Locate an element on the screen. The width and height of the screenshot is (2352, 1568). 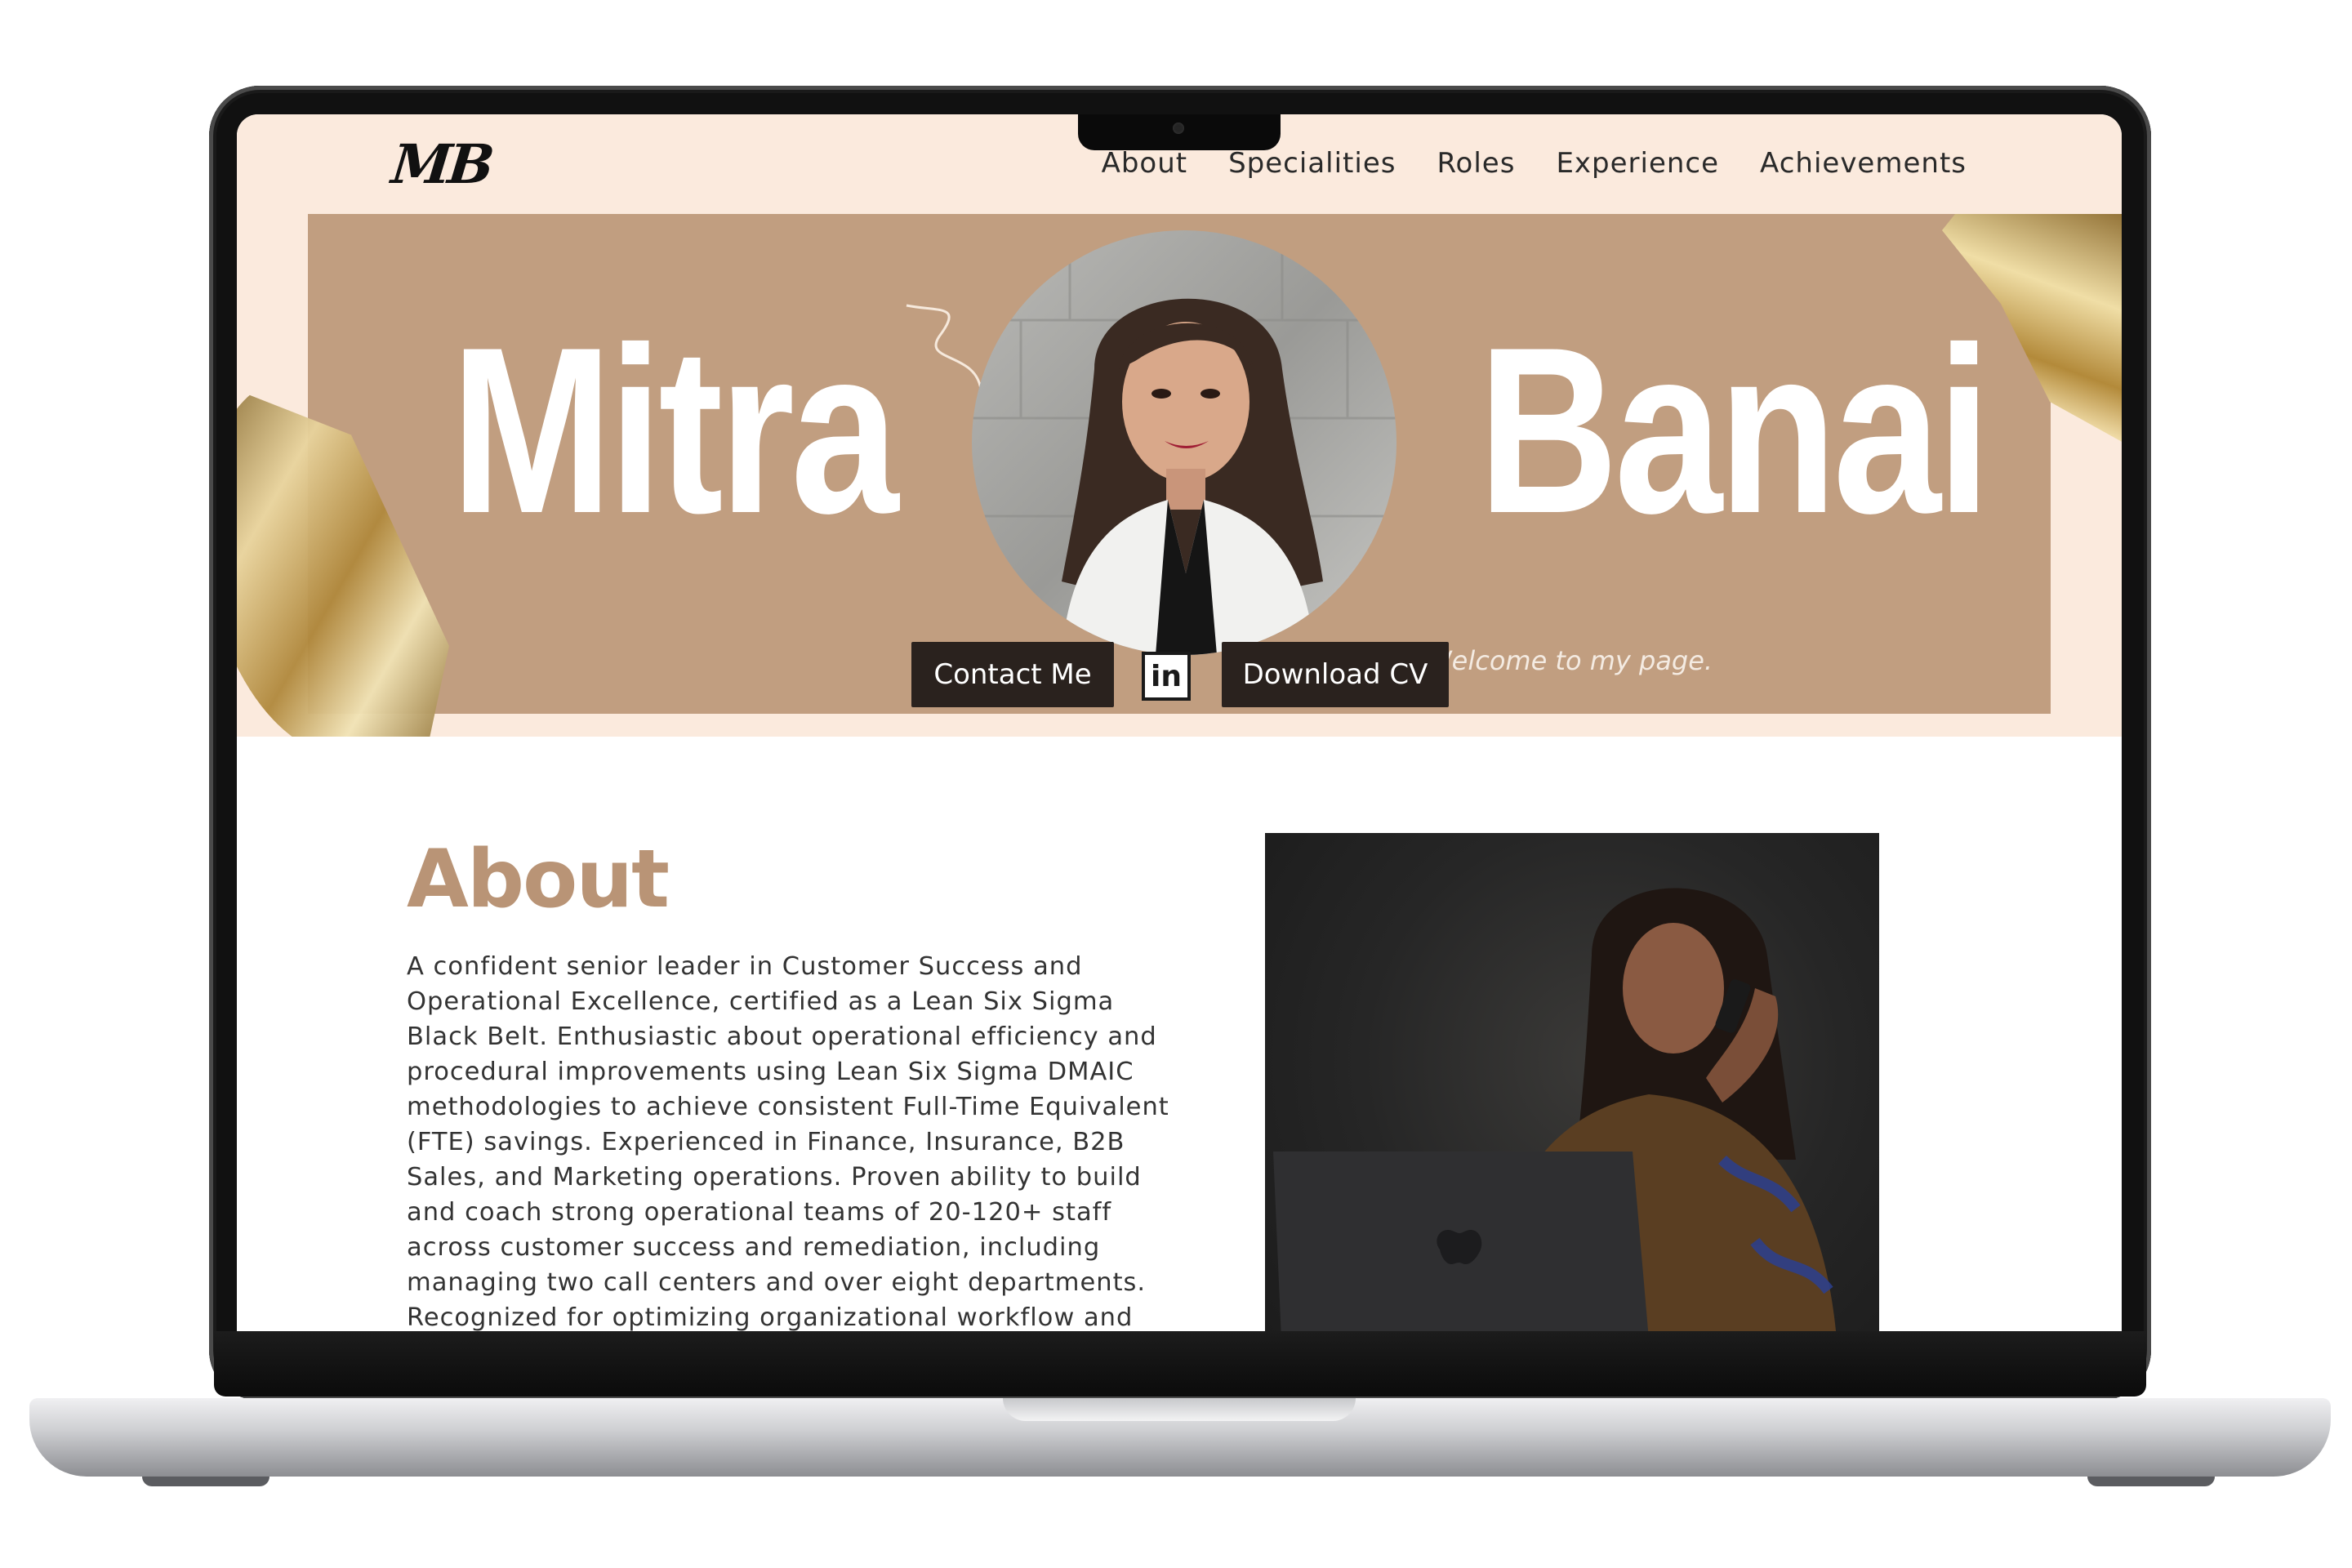
site-logo: MB is located at coordinates (441, 164).